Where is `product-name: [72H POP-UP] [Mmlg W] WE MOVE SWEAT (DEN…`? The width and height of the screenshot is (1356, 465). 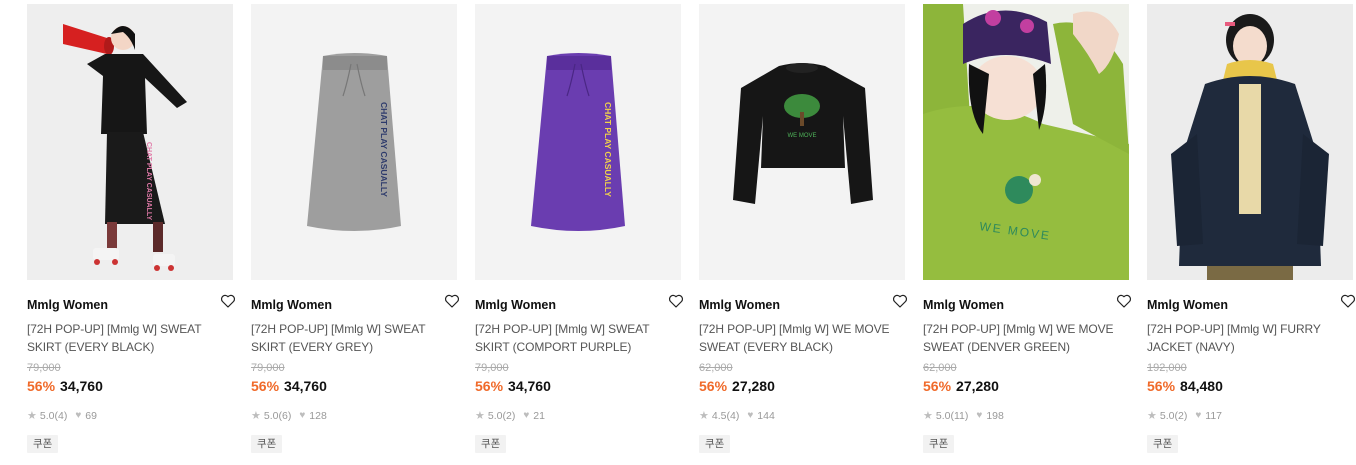 product-name: [72H POP-UP] [Mmlg W] WE MOVE SWEAT (DEN… is located at coordinates (1026, 338).